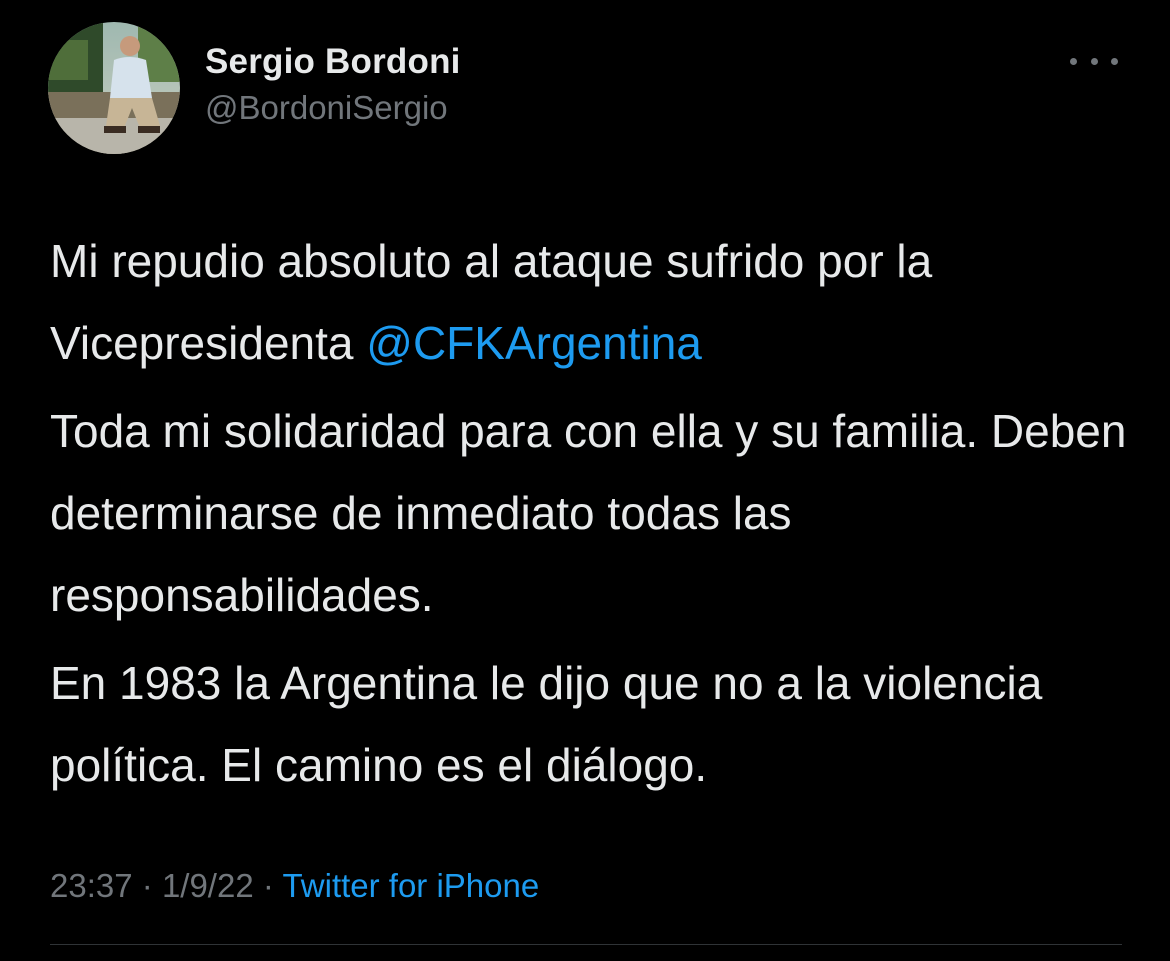  I want to click on mention-link: @CFKArgentina, so click(534, 343).